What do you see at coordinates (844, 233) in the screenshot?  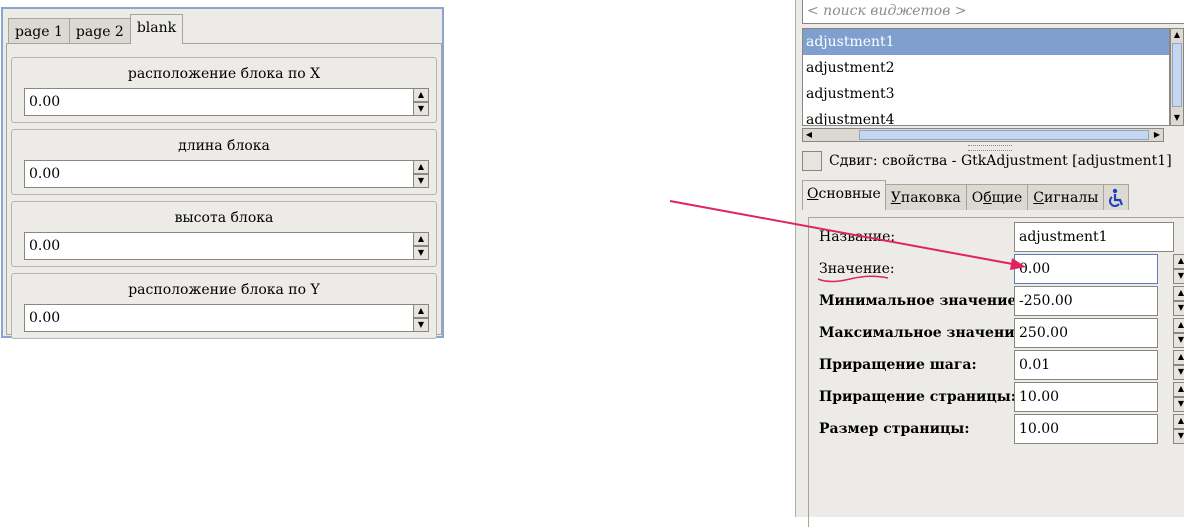 I see `annotation-arrow-line` at bounding box center [844, 233].